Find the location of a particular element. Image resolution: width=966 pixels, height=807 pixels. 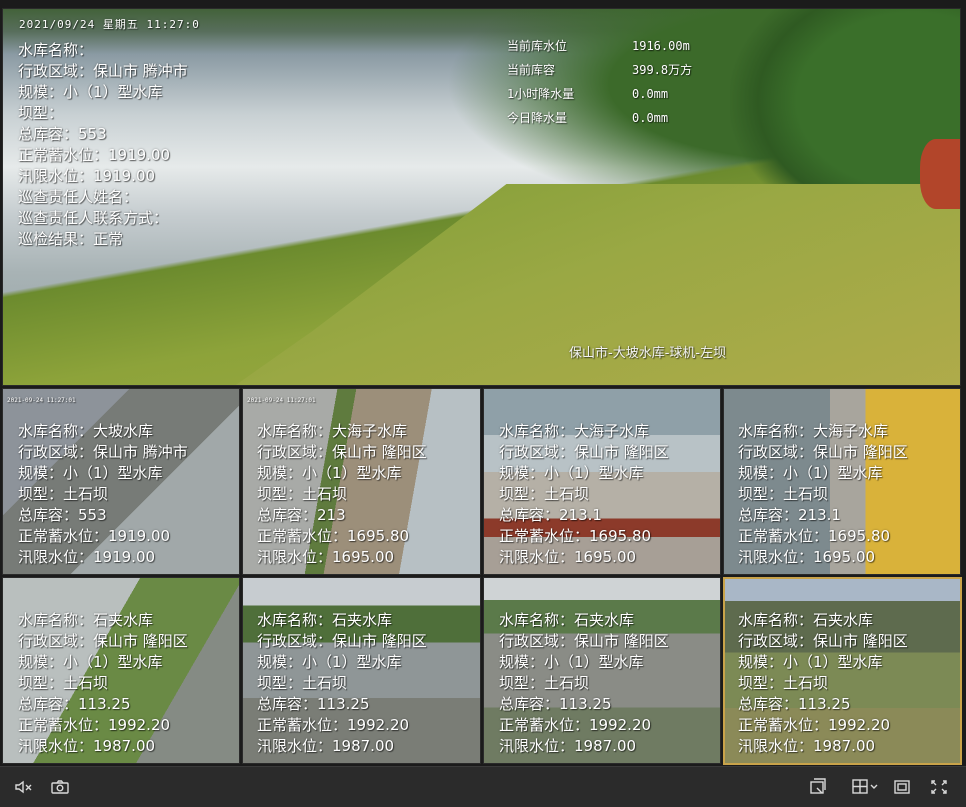

stat-label: 当前库容 is located at coordinates (531, 70).